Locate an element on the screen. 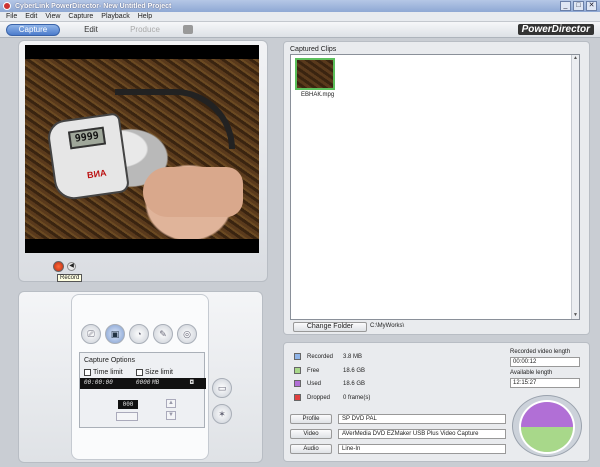 The image size is (600, 467). lock-icon is located at coordinates (188, 29).